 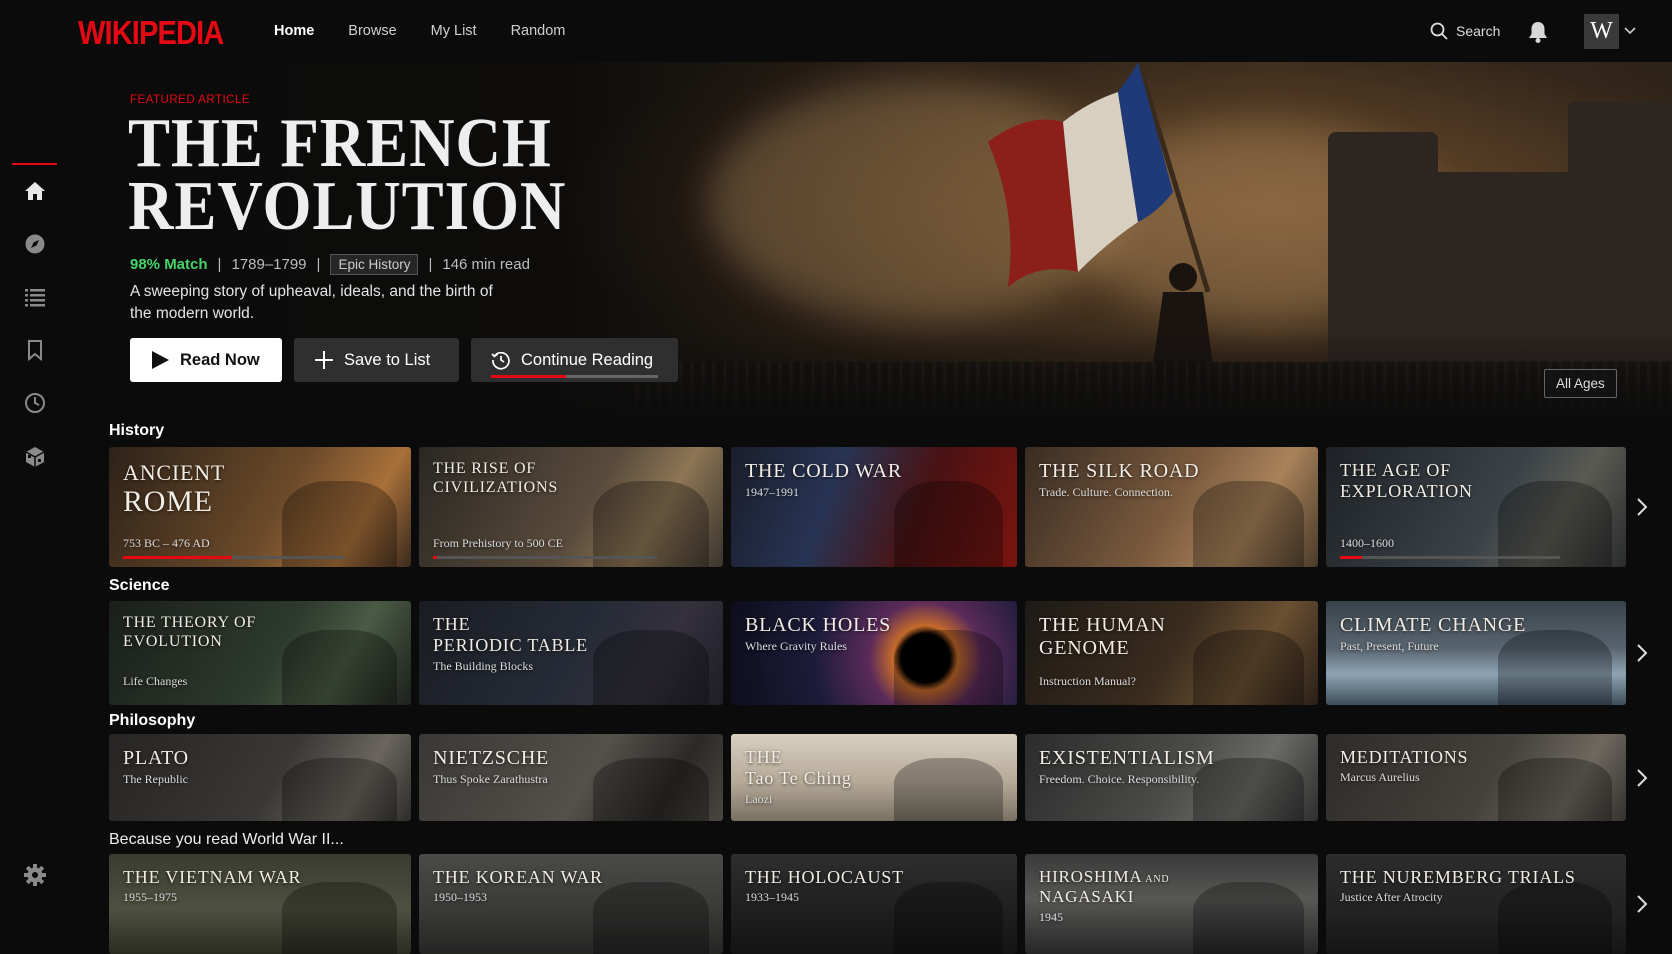 I want to click on card-title: THE THEORY OF, so click(x=190, y=622).